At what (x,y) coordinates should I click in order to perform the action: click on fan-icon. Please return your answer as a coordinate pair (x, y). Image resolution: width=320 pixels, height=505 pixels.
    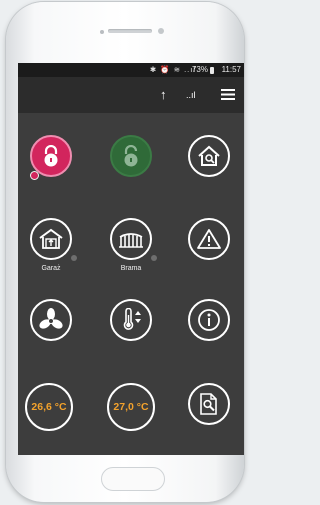
    Looking at the image, I should click on (51, 318).